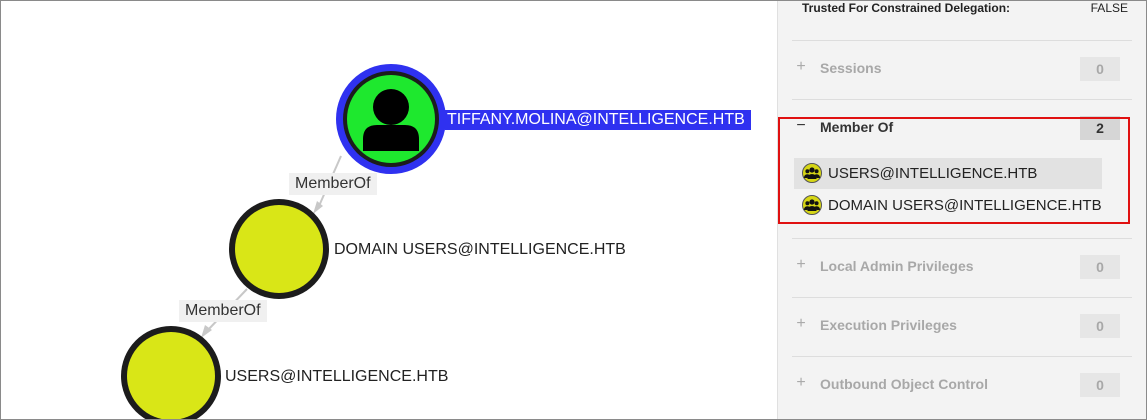 This screenshot has height=420, width=1147. I want to click on property-value: FALSE, so click(1109, 8).